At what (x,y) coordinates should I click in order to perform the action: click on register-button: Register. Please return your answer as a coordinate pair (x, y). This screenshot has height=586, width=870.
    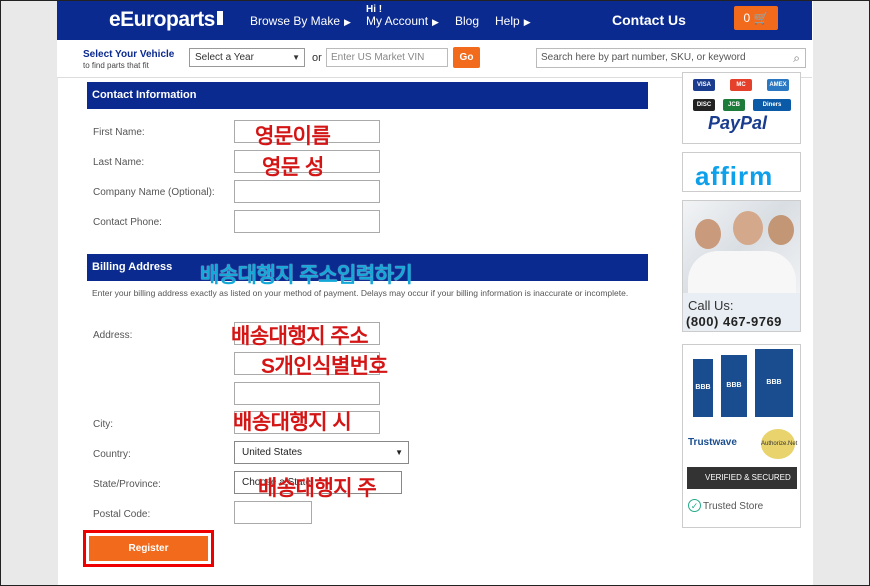
    Looking at the image, I should click on (148, 548).